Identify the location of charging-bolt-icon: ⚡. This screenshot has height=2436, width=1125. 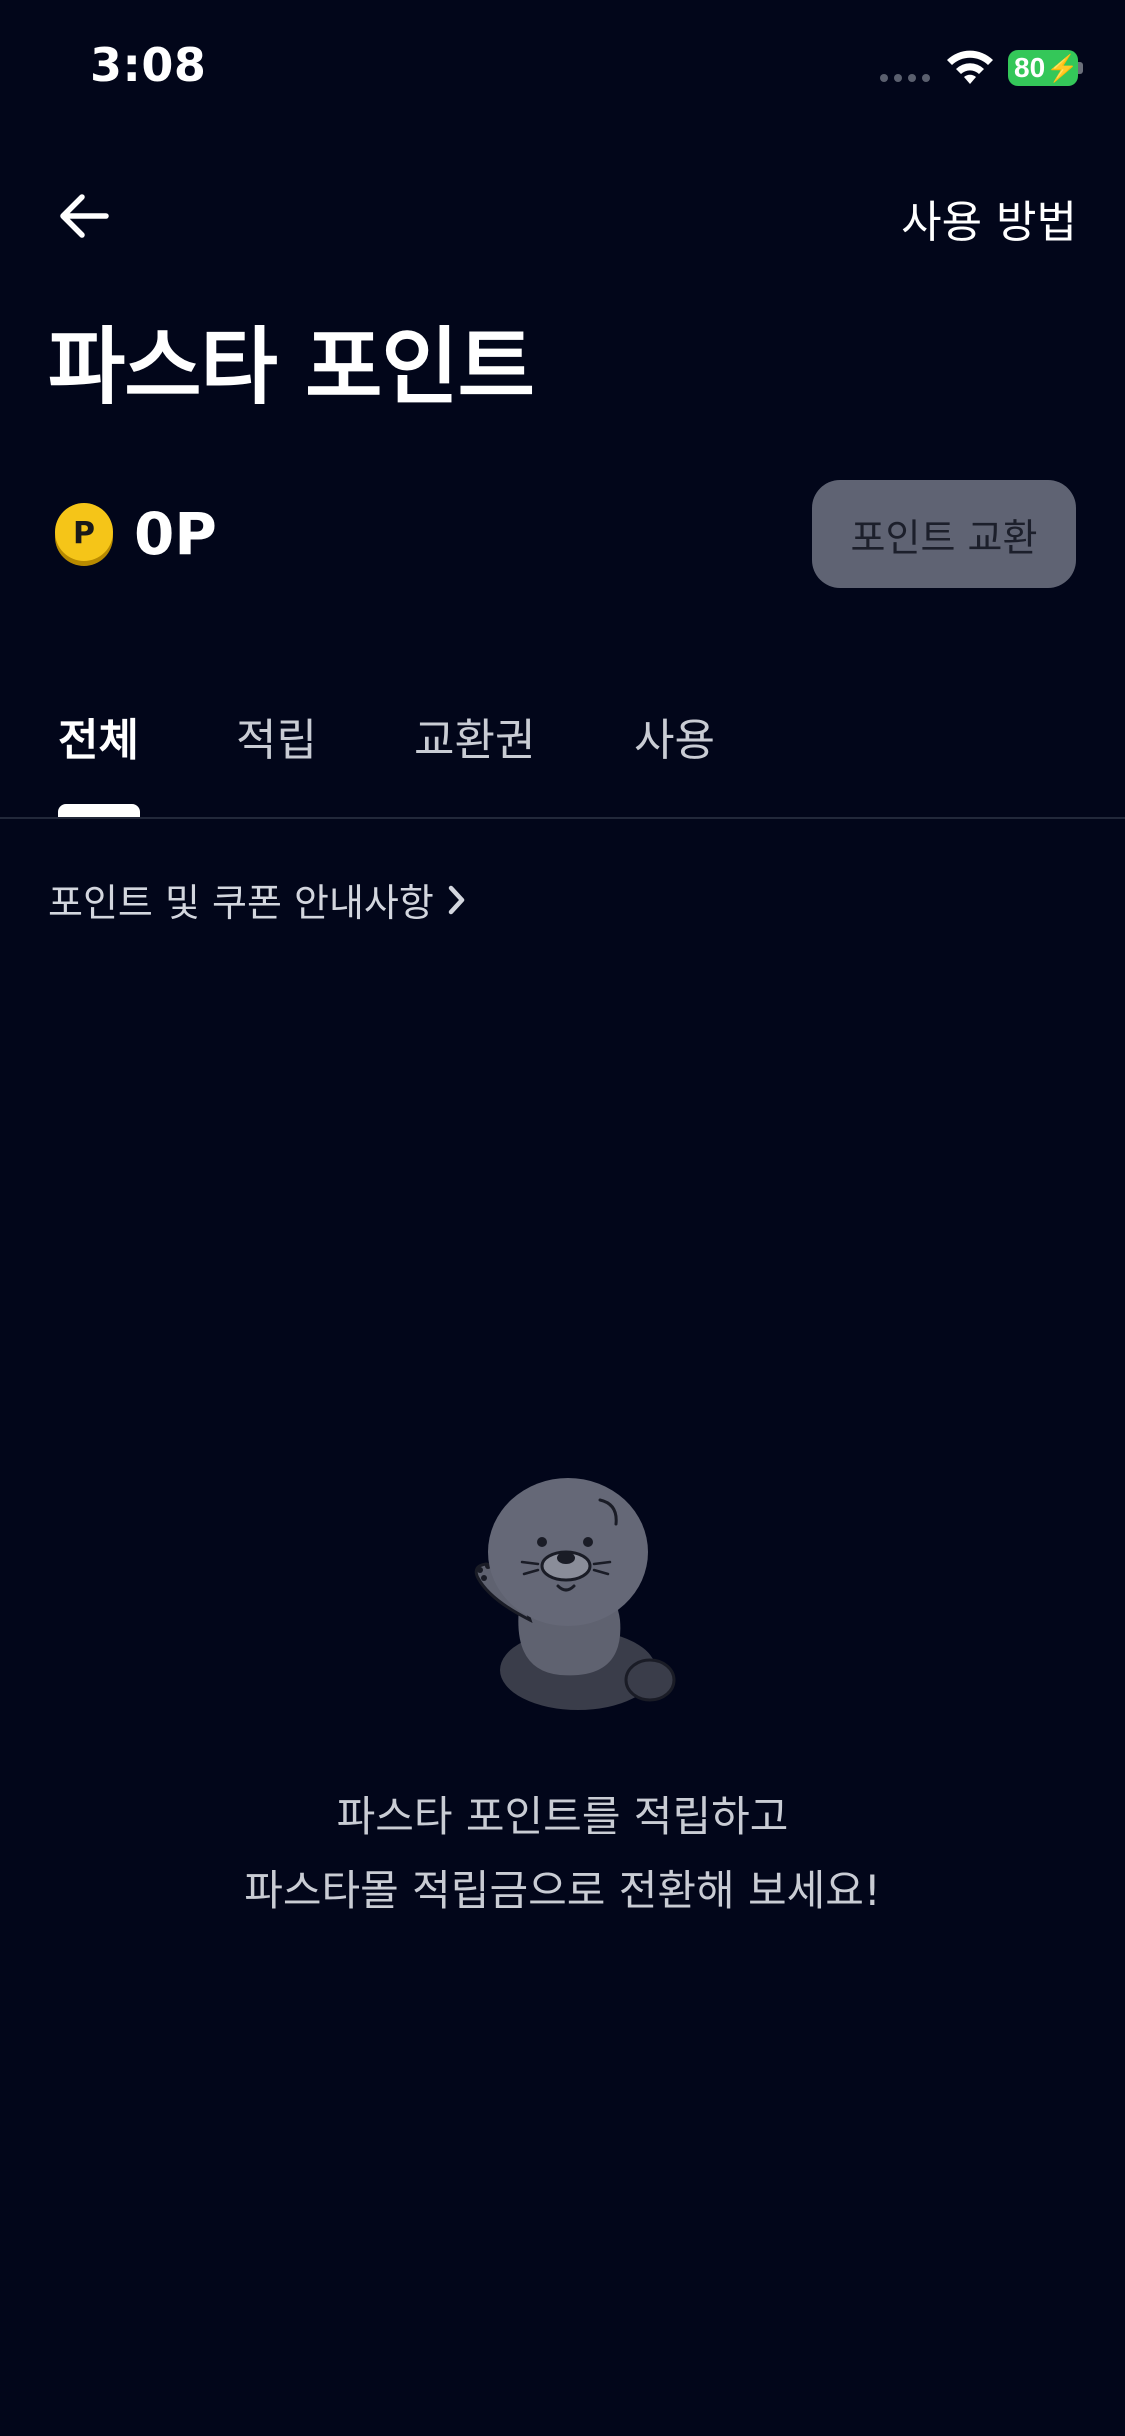
(1062, 67).